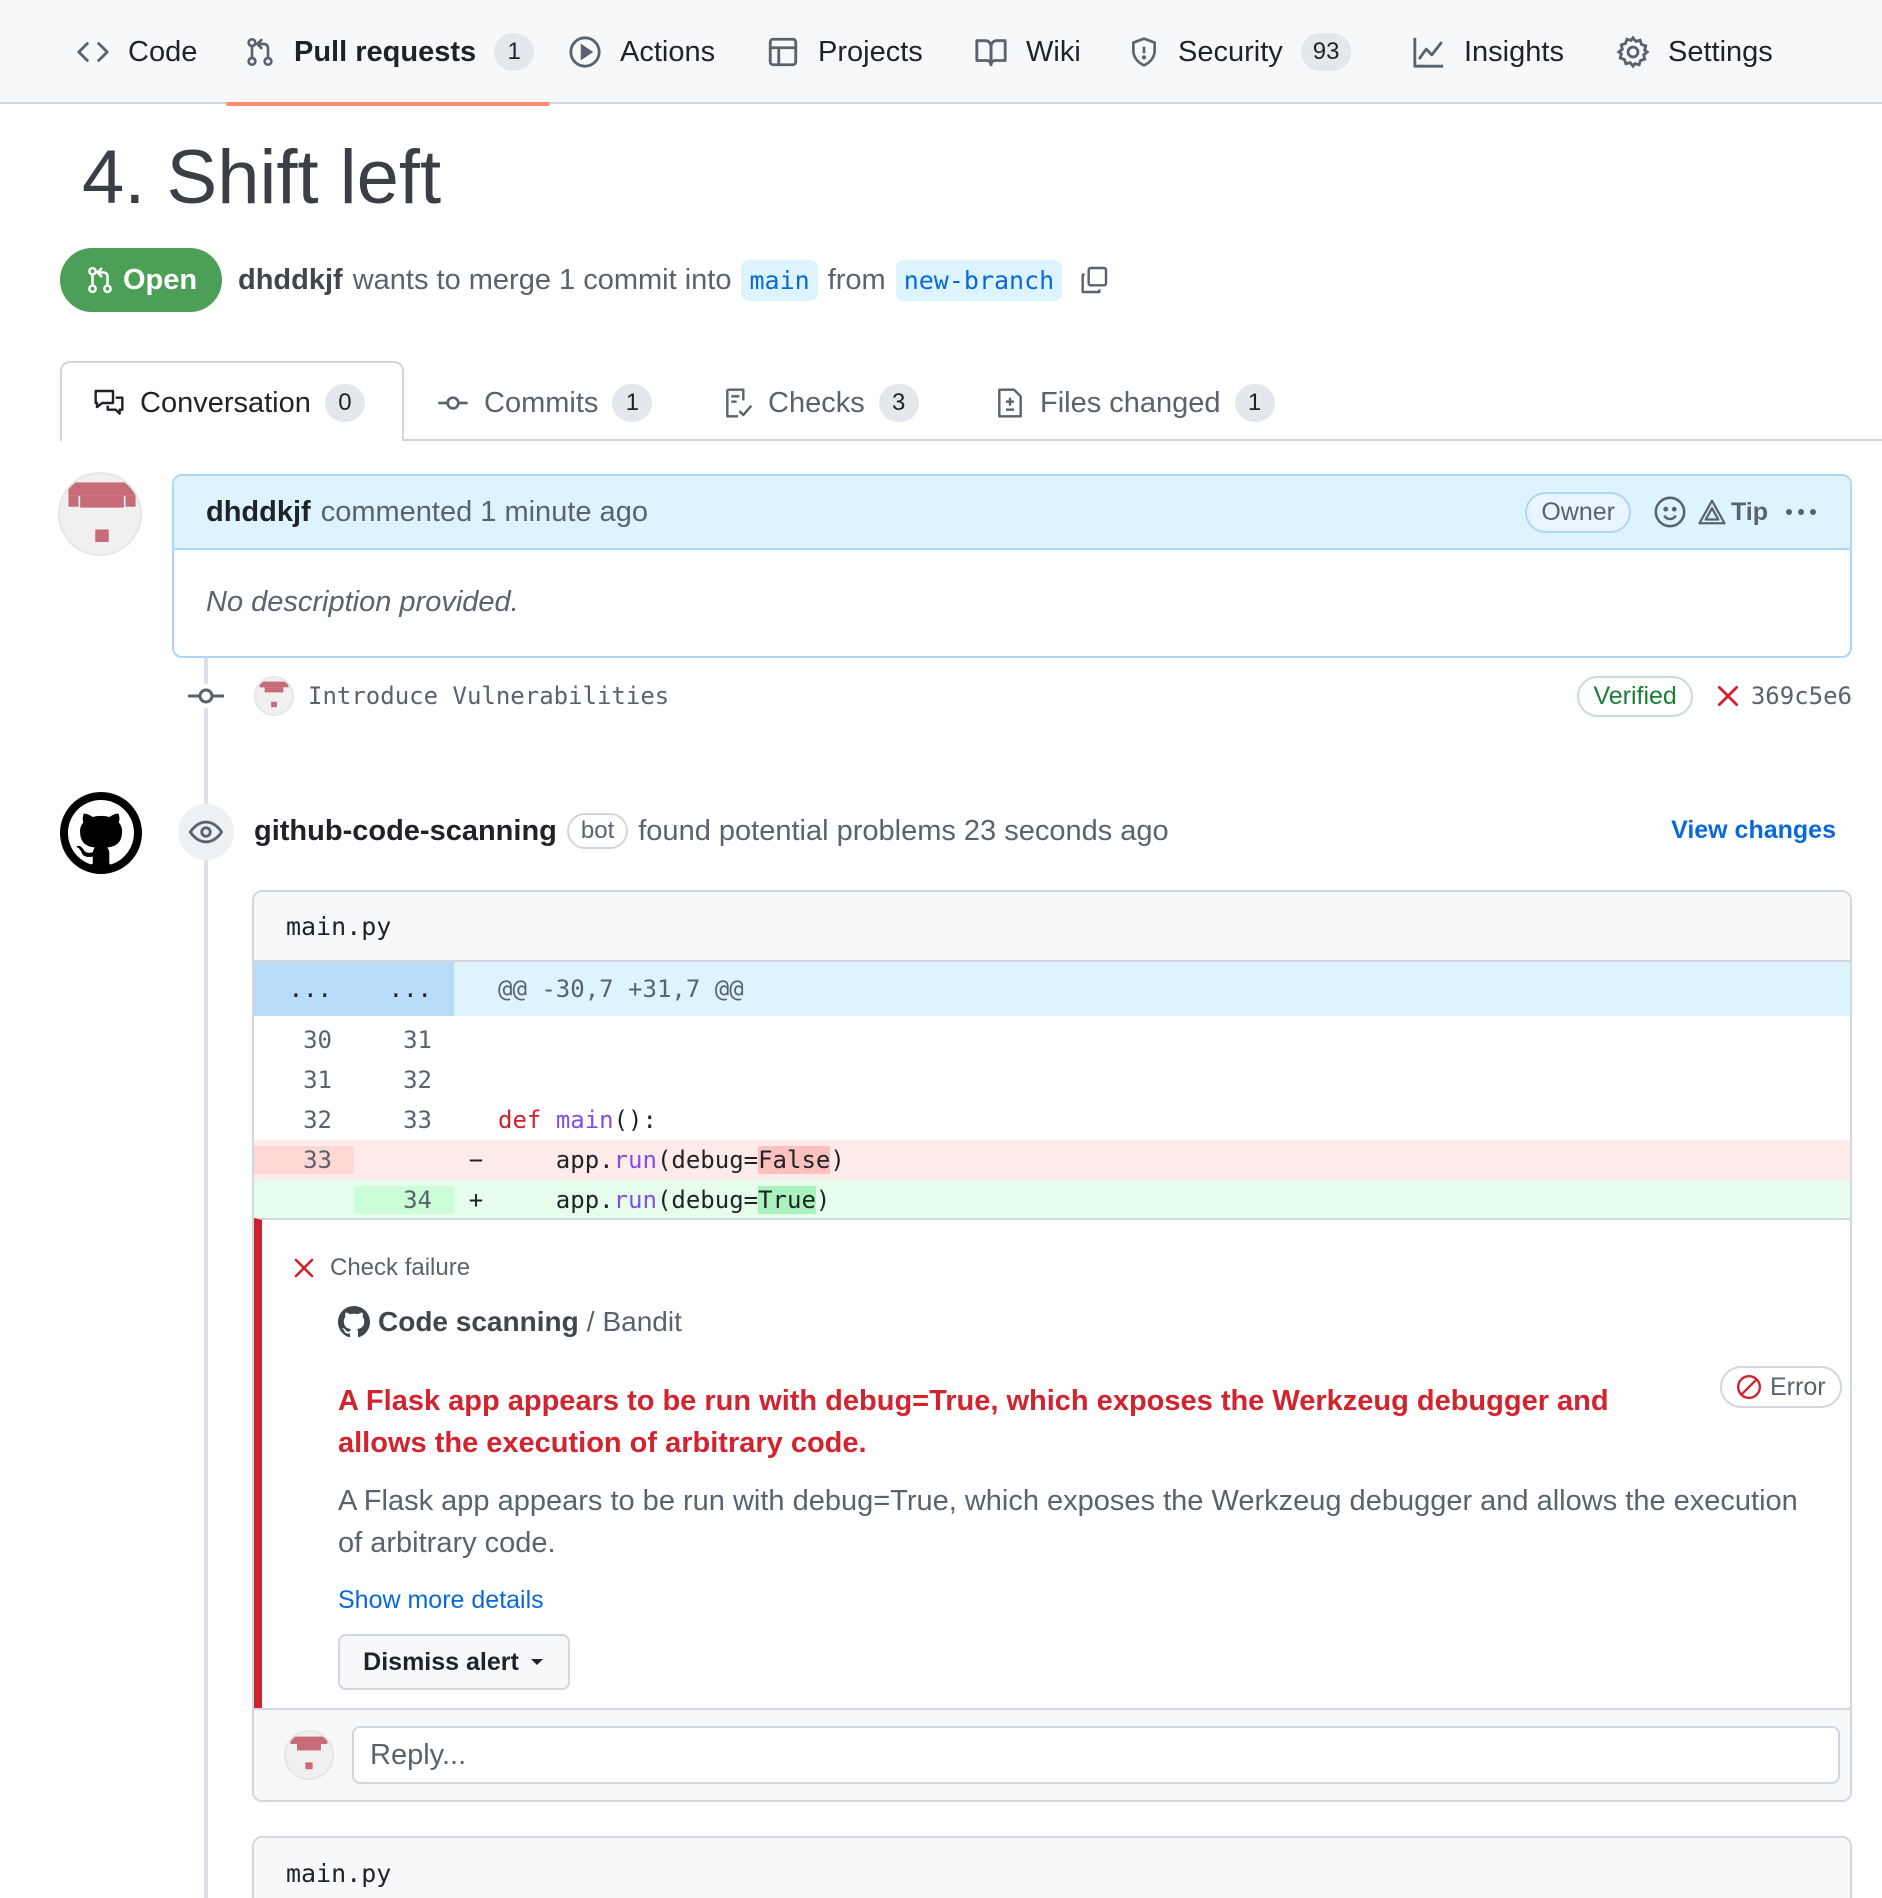 This screenshot has width=1882, height=1898. I want to click on base-branch: main, so click(779, 280).